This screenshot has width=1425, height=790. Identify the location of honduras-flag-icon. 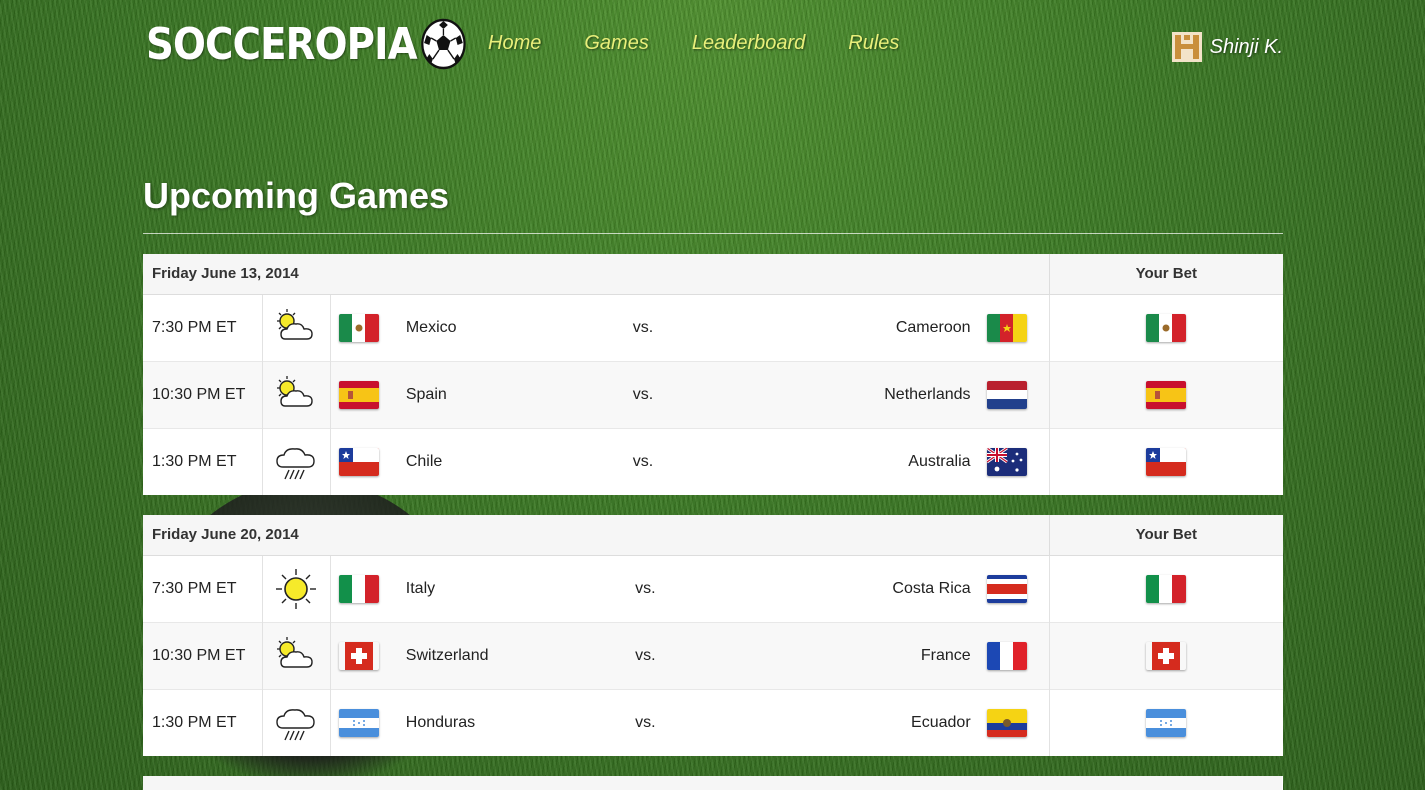
(359, 722).